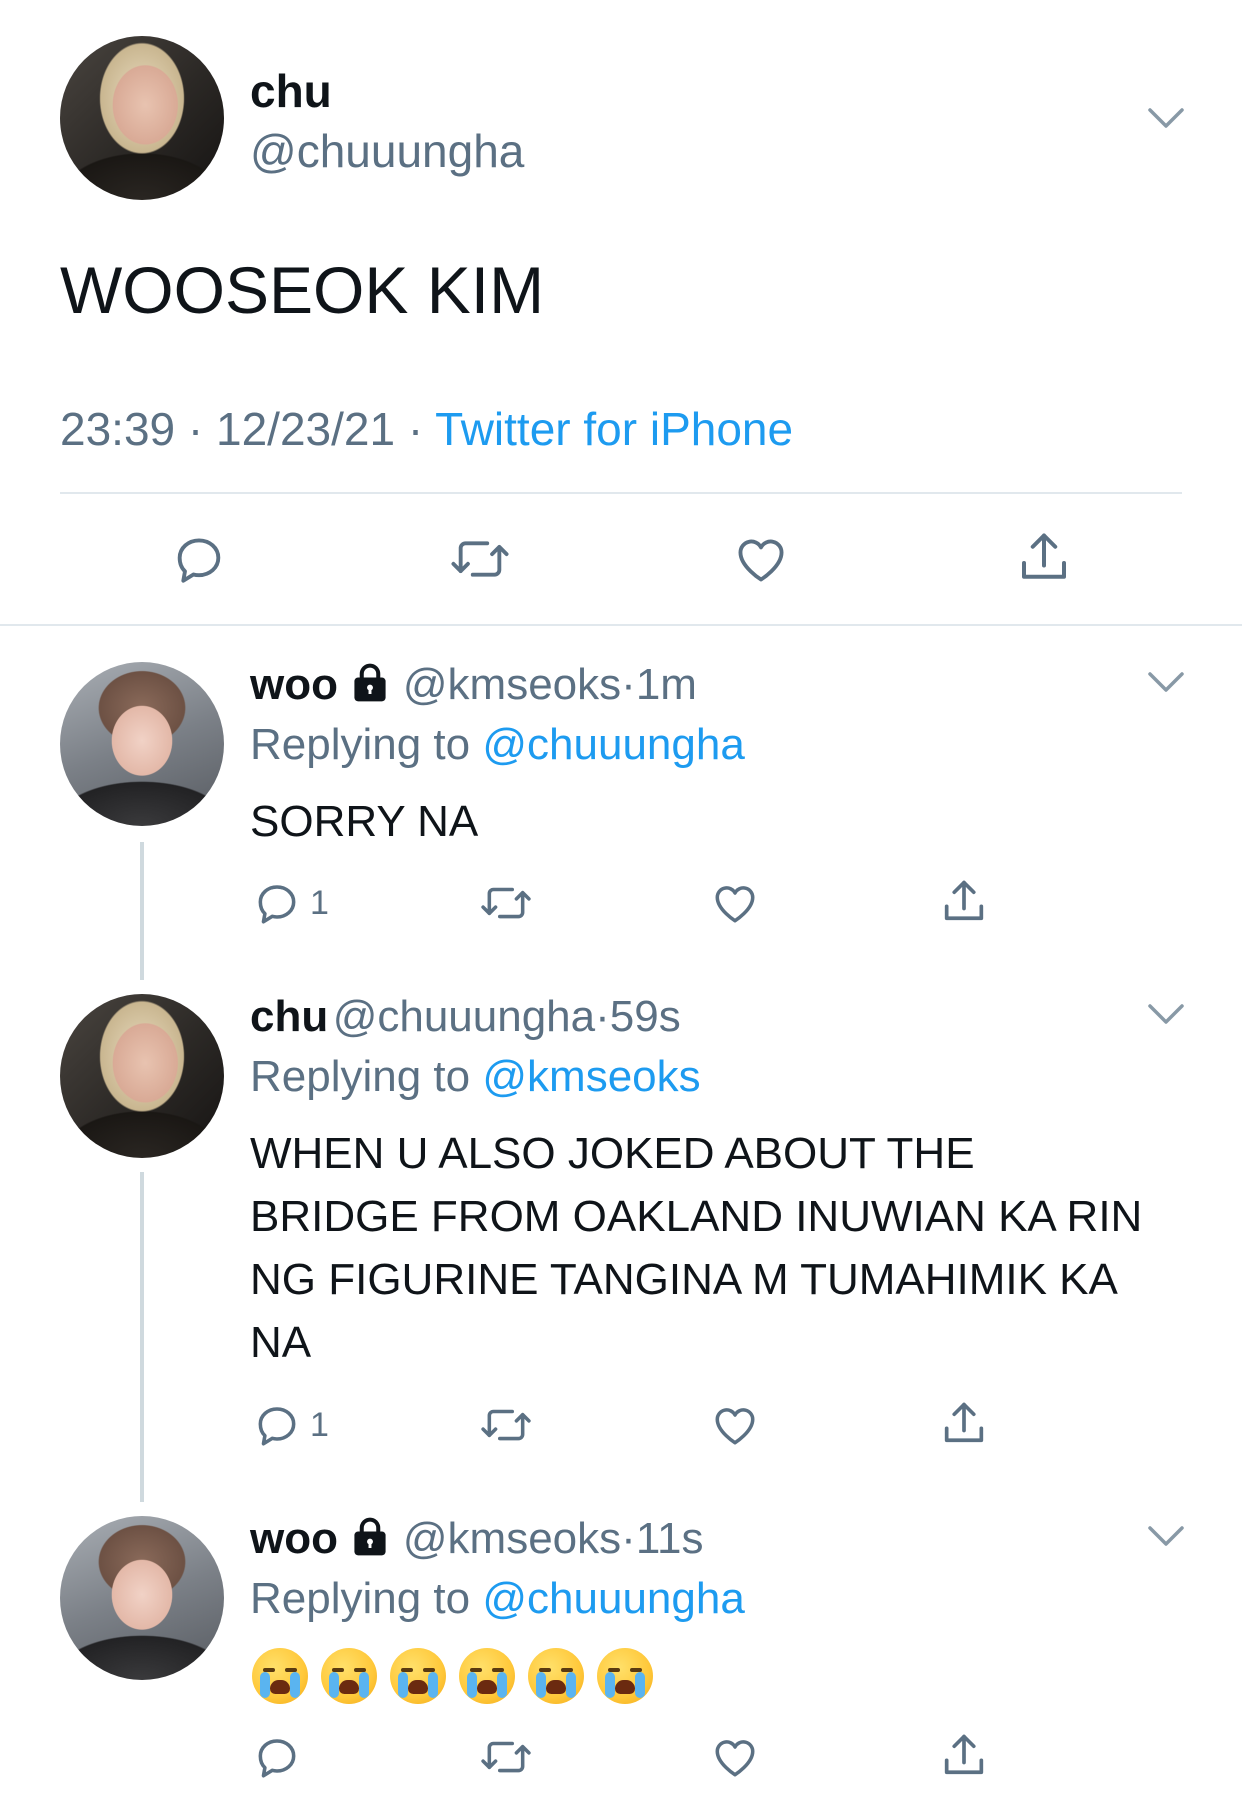 The image size is (1242, 1812). I want to click on reply-header: woo @kmseoks·11s, so click(477, 1539).